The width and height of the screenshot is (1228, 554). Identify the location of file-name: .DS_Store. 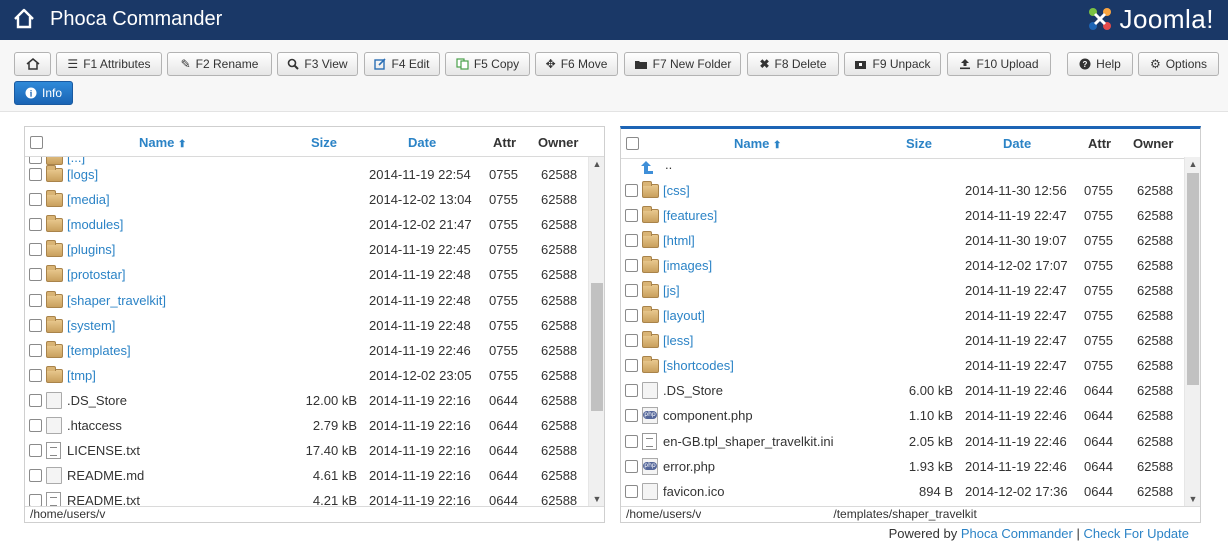
(693, 390).